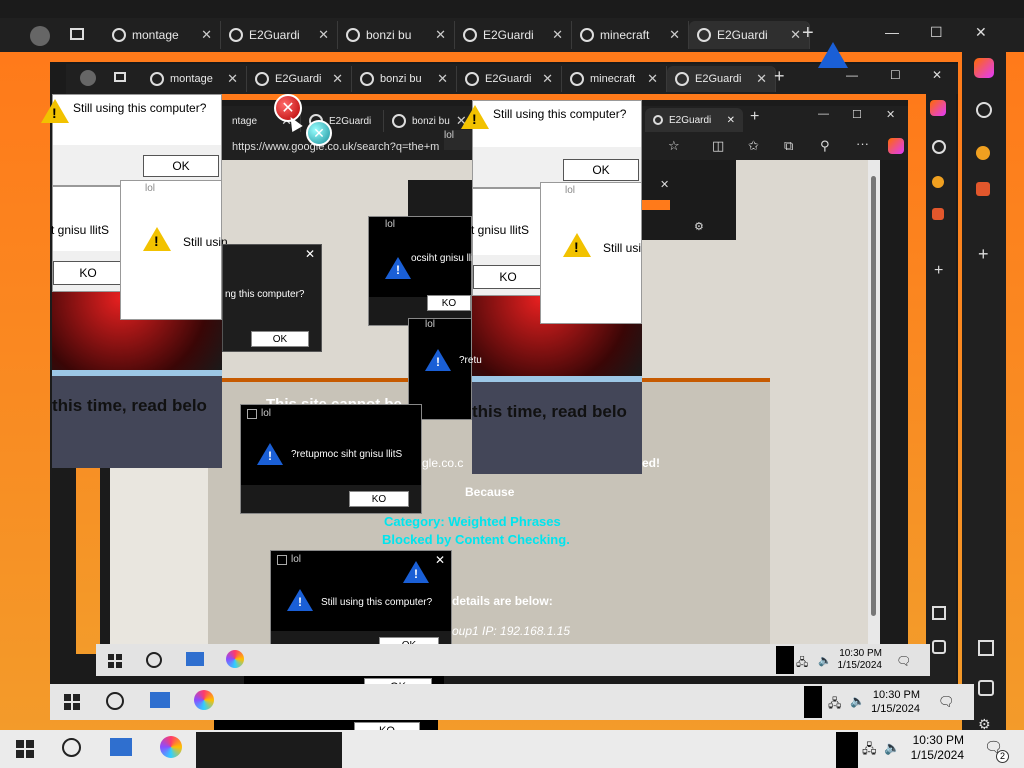  I want to click on edge-close-window-icon: ✕, so click(890, 114).